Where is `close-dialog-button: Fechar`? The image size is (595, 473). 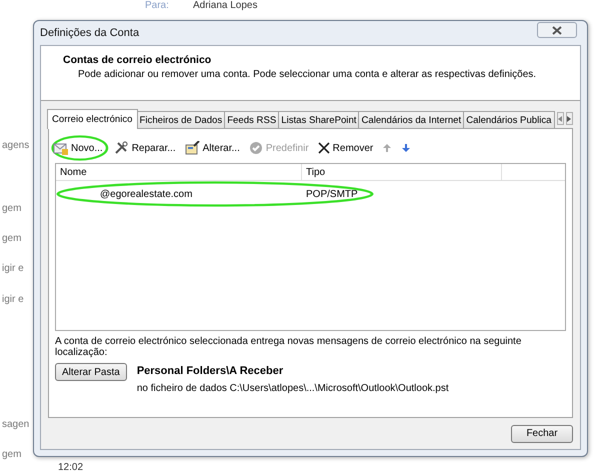
close-dialog-button: Fechar is located at coordinates (542, 433).